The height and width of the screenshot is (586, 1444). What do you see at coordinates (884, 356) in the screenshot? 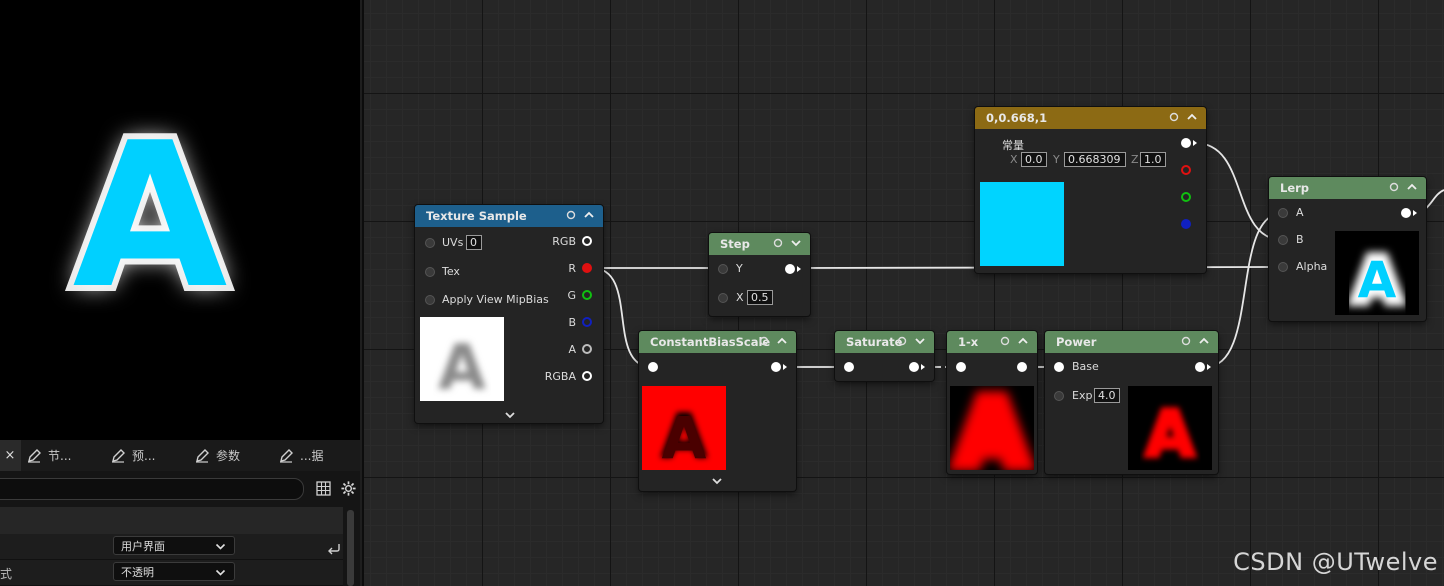
I see `saturate-node: Saturate` at bounding box center [884, 356].